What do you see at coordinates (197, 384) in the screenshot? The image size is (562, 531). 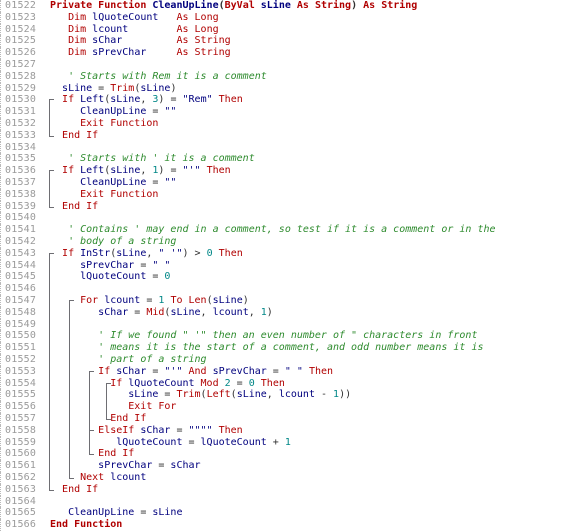 I see `code-text: If lQuoteCount Mod 2 = 0 Then` at bounding box center [197, 384].